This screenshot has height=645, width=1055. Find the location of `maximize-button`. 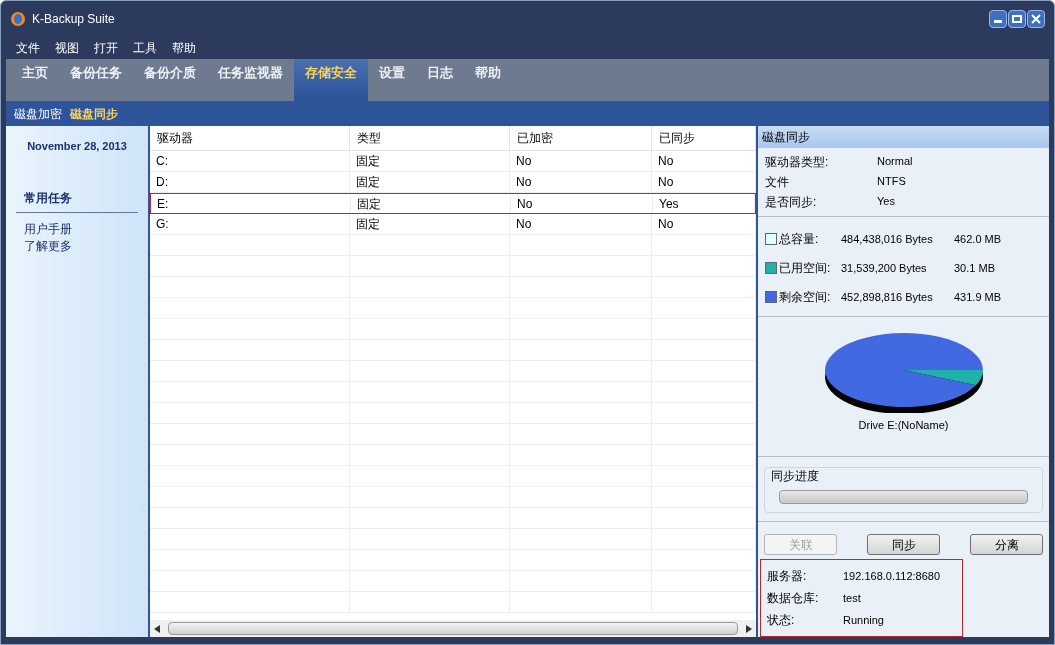

maximize-button is located at coordinates (1017, 19).